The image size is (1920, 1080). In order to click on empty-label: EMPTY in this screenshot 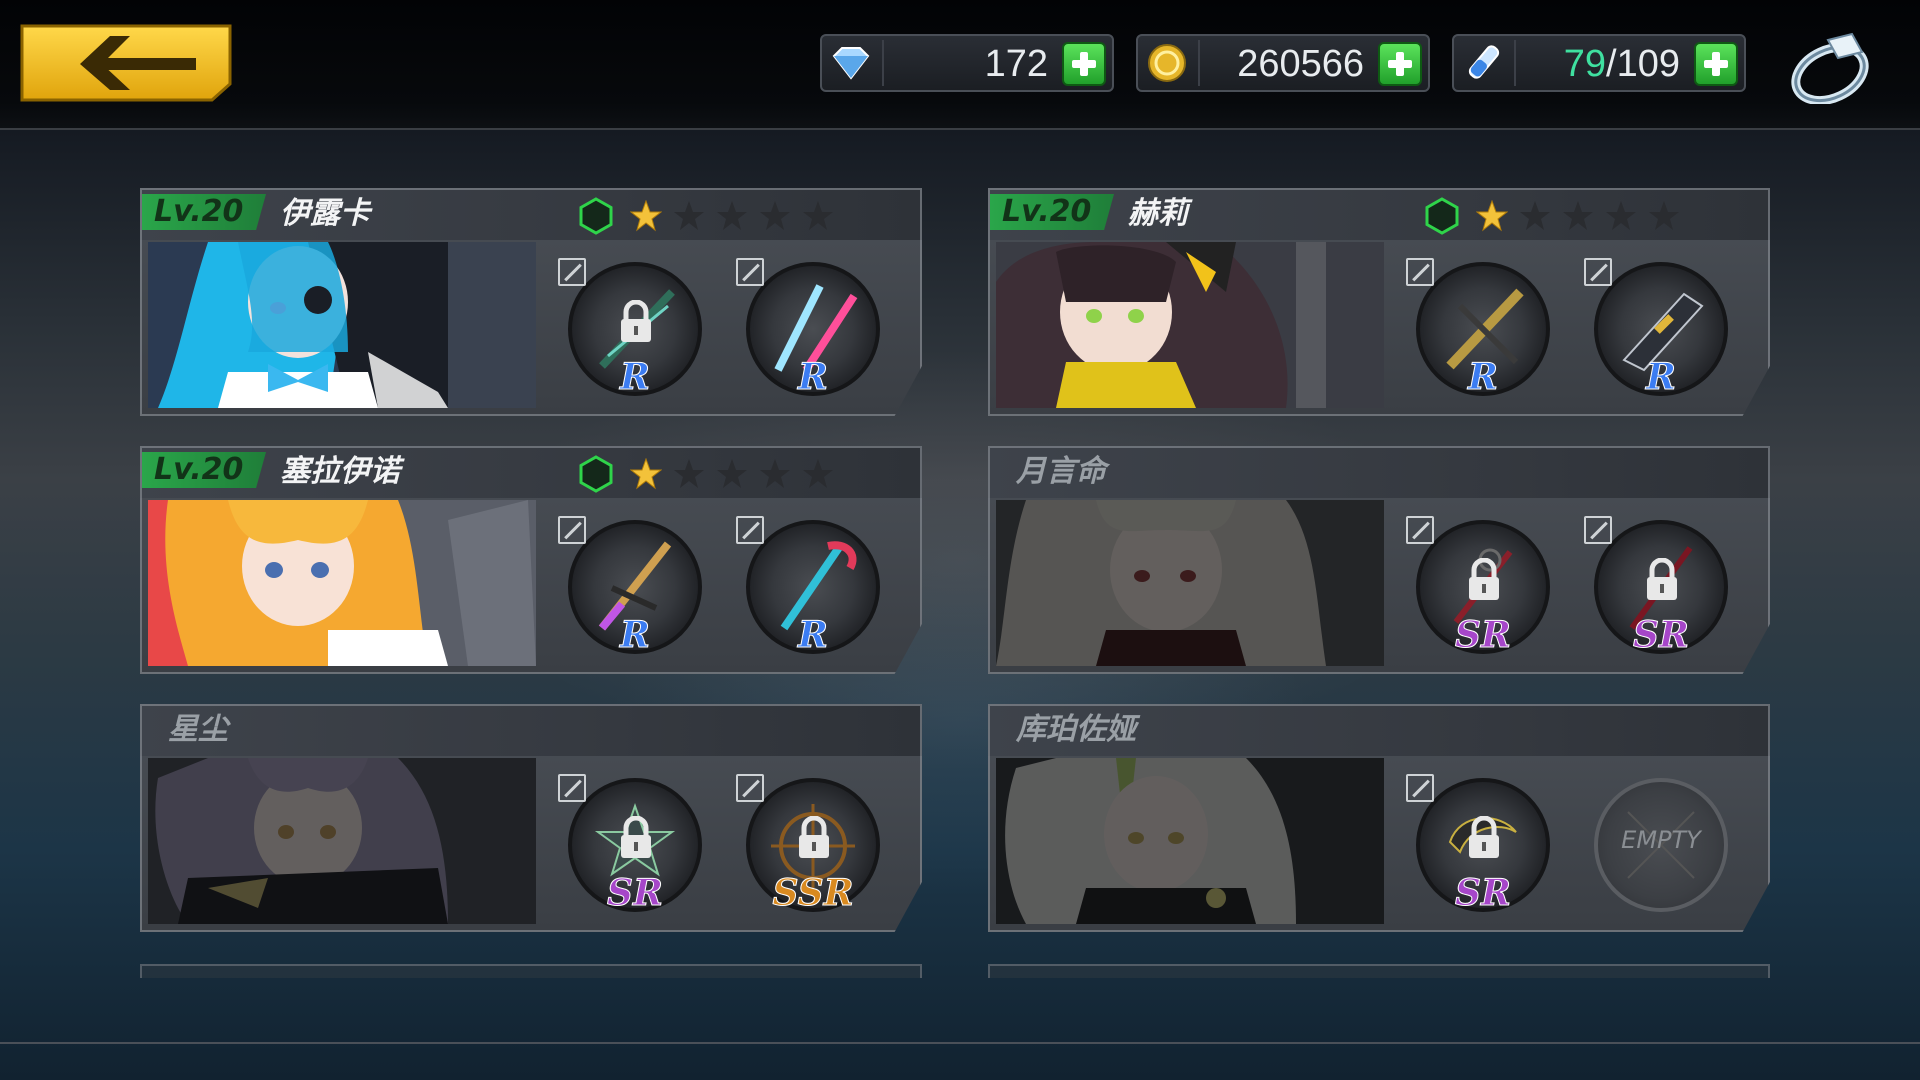, I will do `click(1661, 840)`.